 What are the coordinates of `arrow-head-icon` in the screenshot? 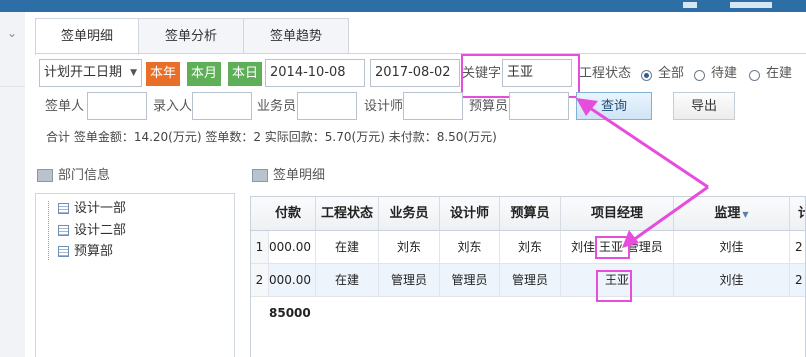 It's located at (587, 107).